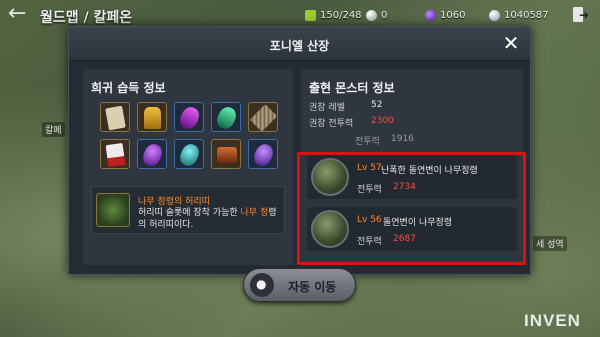 This screenshot has height=337, width=600. I want to click on energy-value: 150/248, so click(341, 15).